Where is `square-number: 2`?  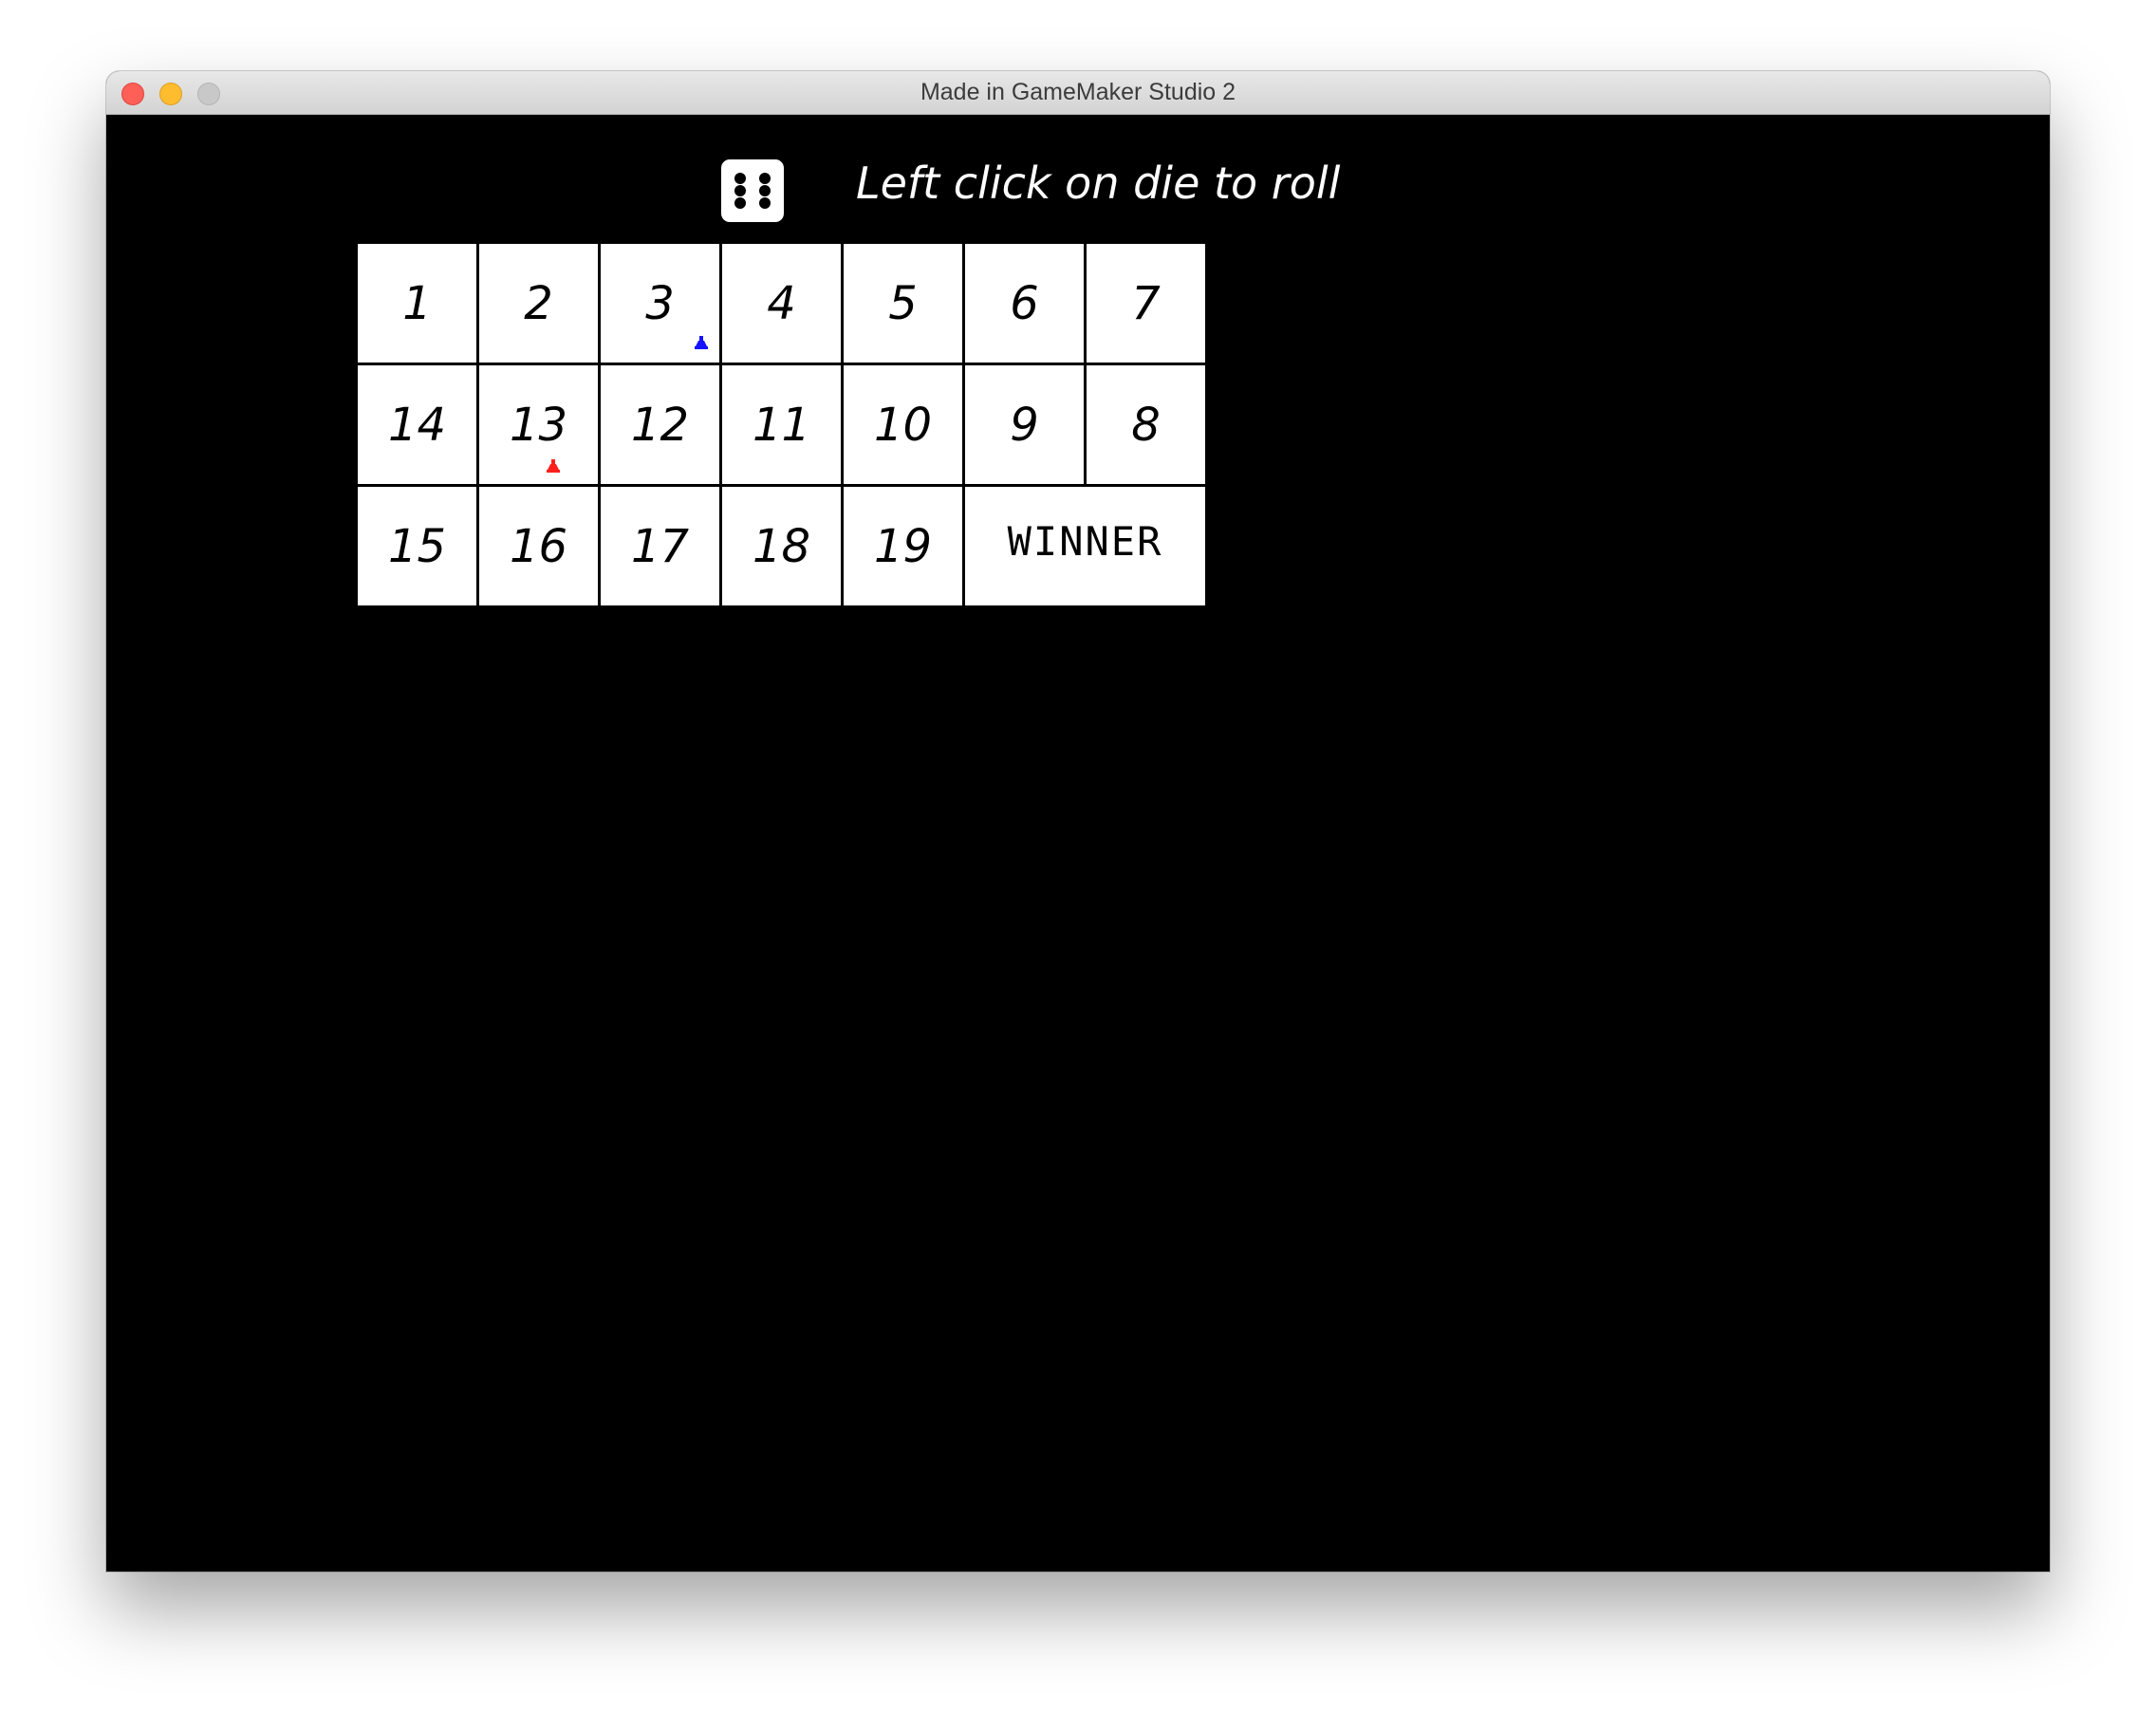 square-number: 2 is located at coordinates (538, 303).